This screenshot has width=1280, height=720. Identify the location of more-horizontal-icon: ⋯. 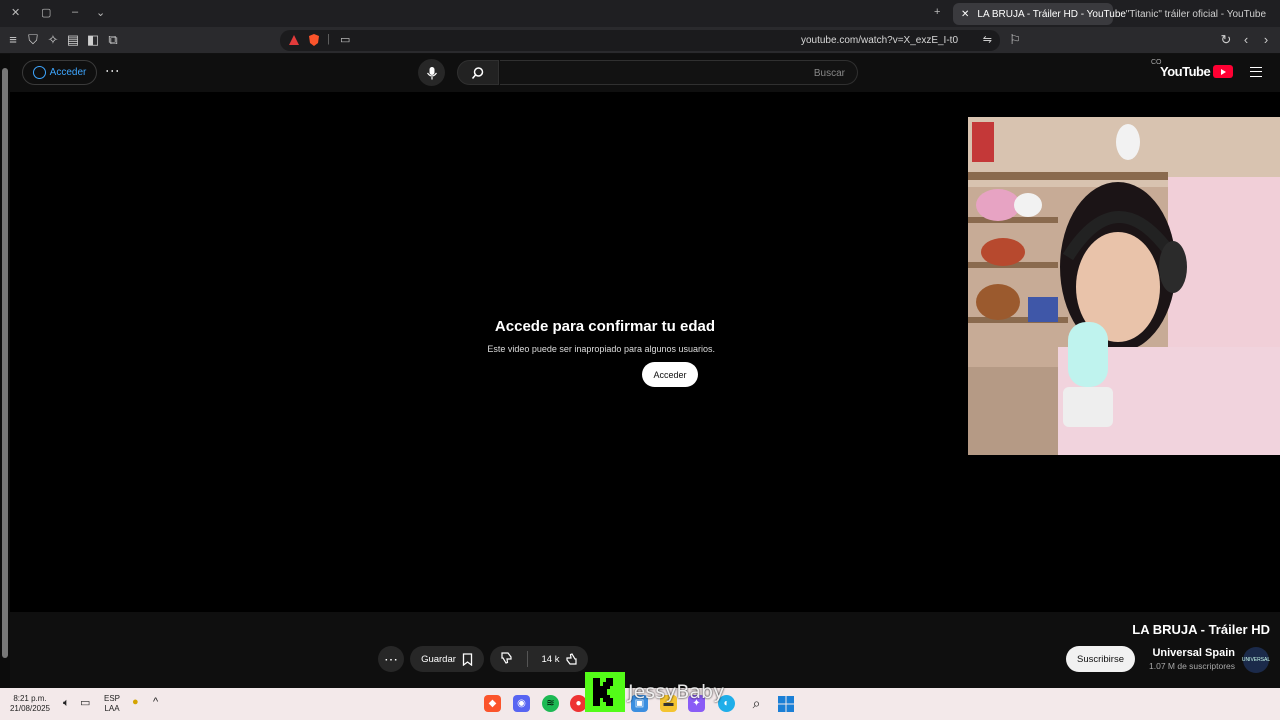
(391, 659).